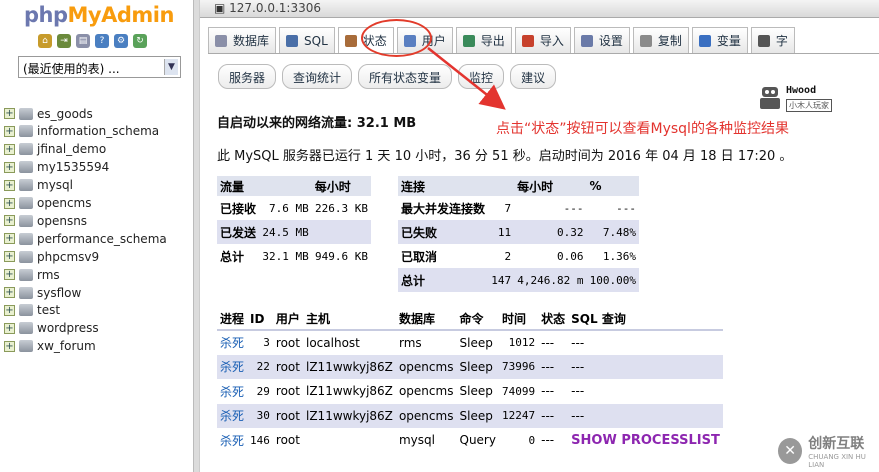 The width and height of the screenshot is (879, 472). Describe the element at coordinates (522, 343) in the screenshot. I see `table-cell: 1012` at that location.